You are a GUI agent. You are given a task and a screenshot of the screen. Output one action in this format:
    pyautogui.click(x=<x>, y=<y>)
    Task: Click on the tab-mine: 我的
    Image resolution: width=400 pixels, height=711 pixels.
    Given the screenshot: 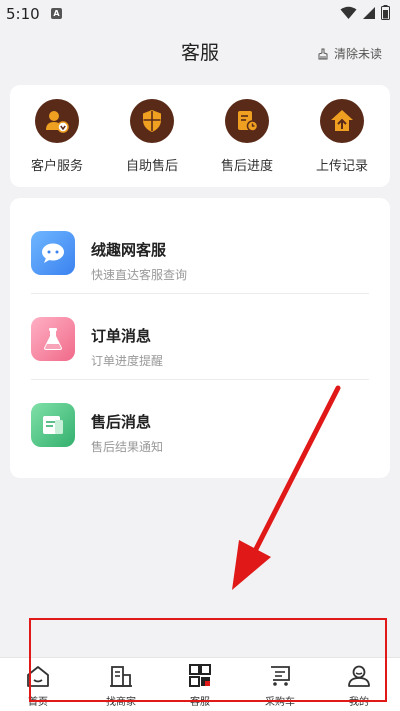 What is the action you would take?
    pyautogui.click(x=359, y=686)
    